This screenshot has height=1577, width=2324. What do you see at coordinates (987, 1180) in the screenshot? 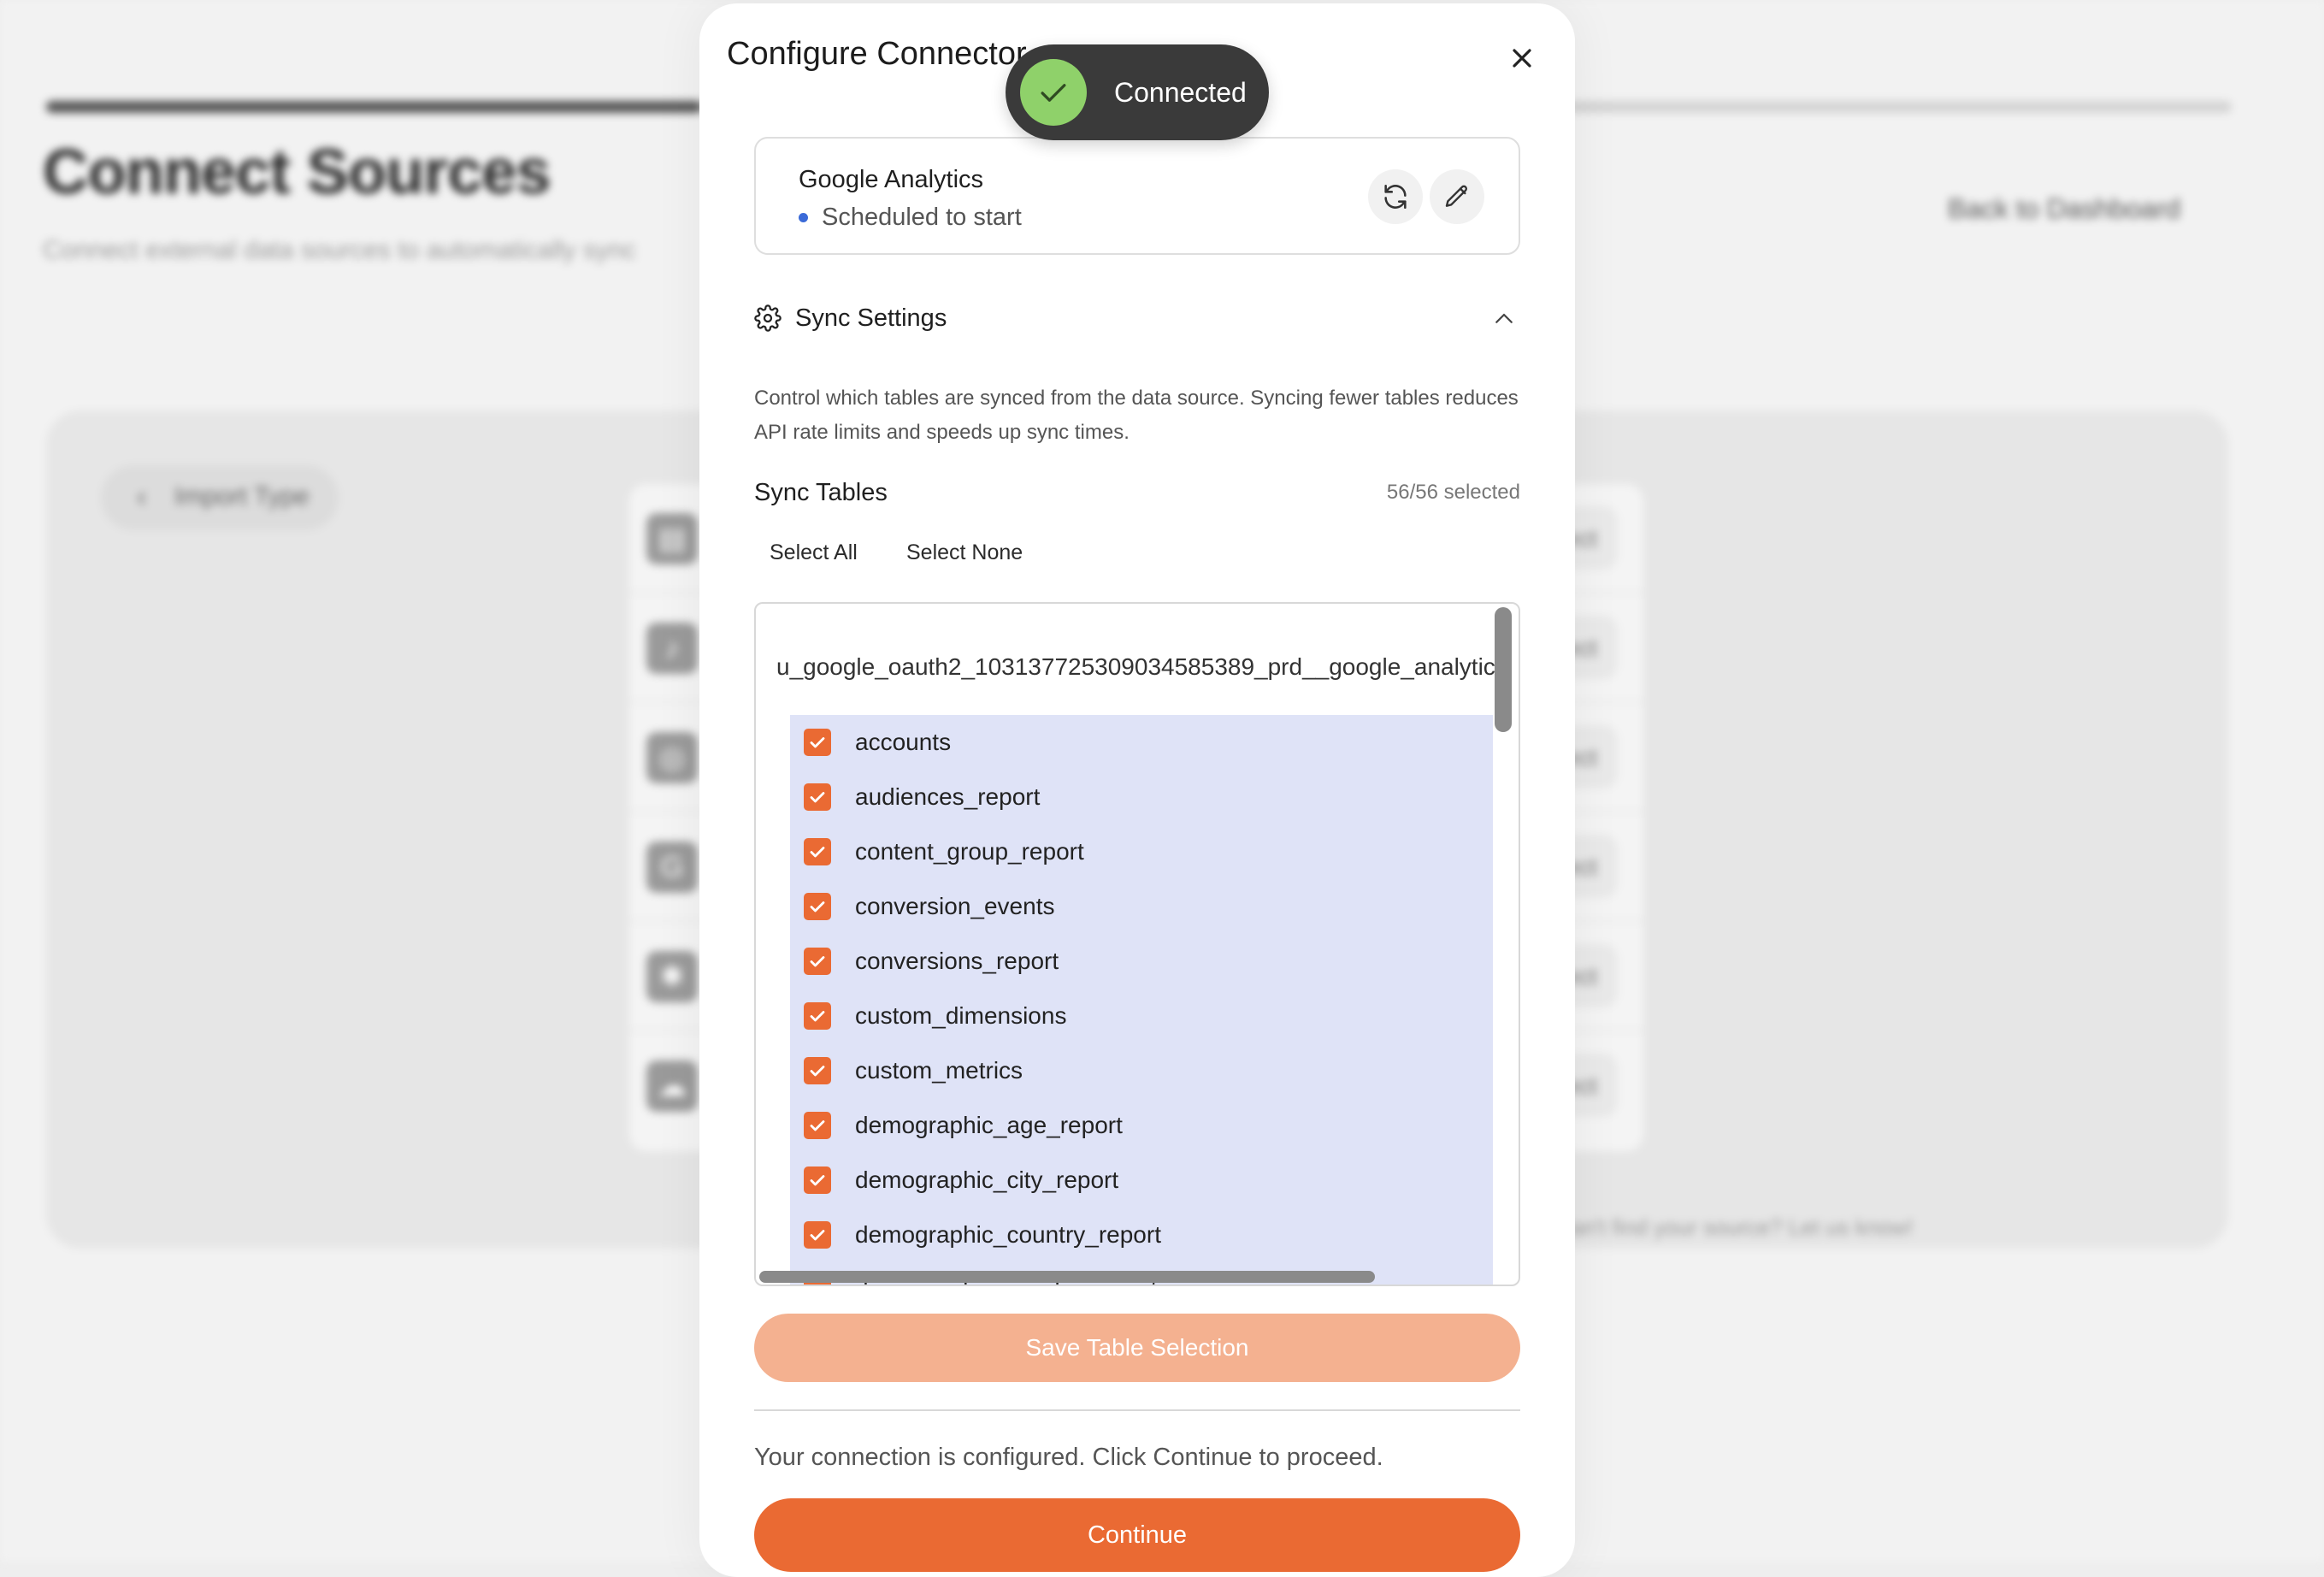
I see `table-item-label: demographic_city_report` at bounding box center [987, 1180].